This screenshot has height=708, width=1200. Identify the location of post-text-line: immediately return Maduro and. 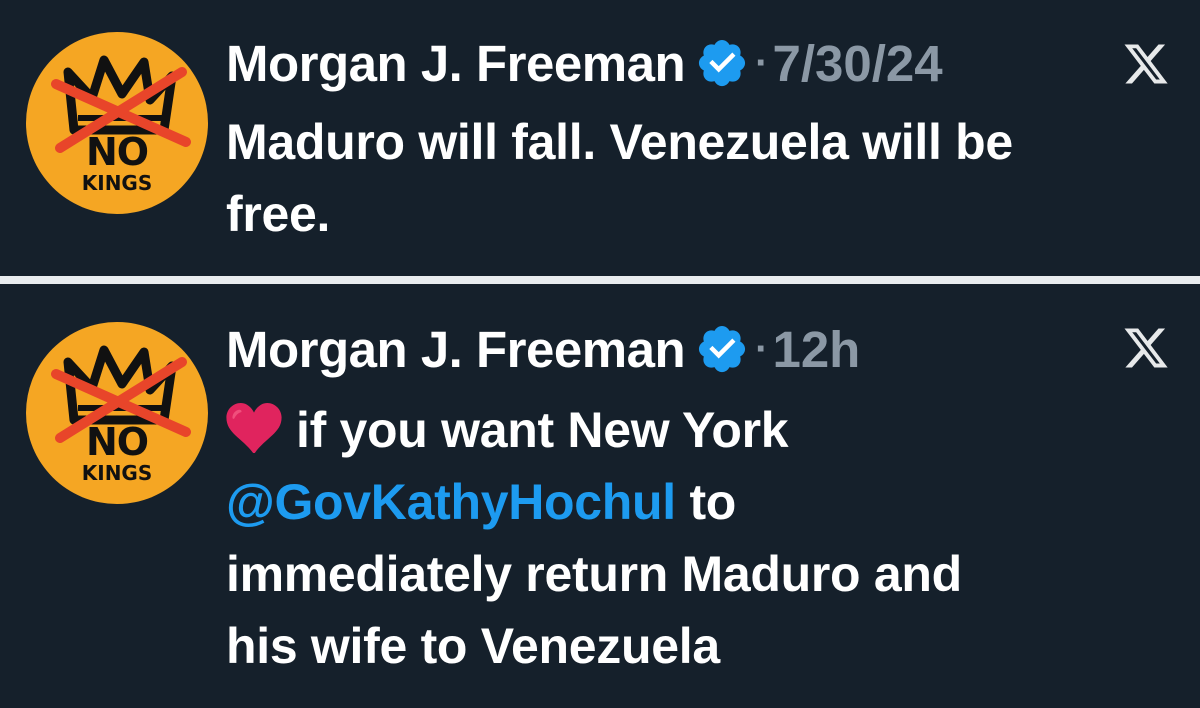
(594, 574).